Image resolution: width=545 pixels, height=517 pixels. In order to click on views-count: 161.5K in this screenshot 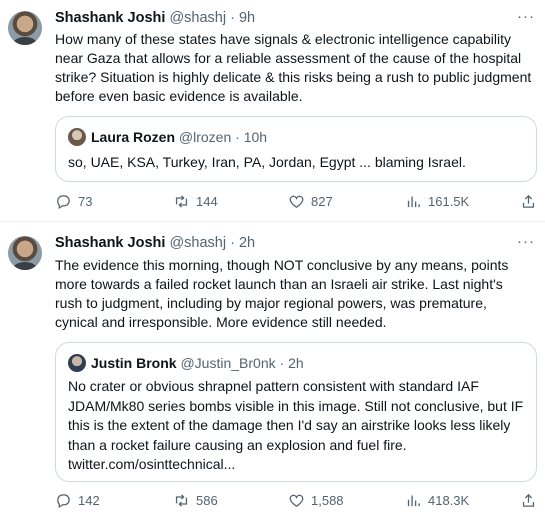, I will do `click(449, 201)`.